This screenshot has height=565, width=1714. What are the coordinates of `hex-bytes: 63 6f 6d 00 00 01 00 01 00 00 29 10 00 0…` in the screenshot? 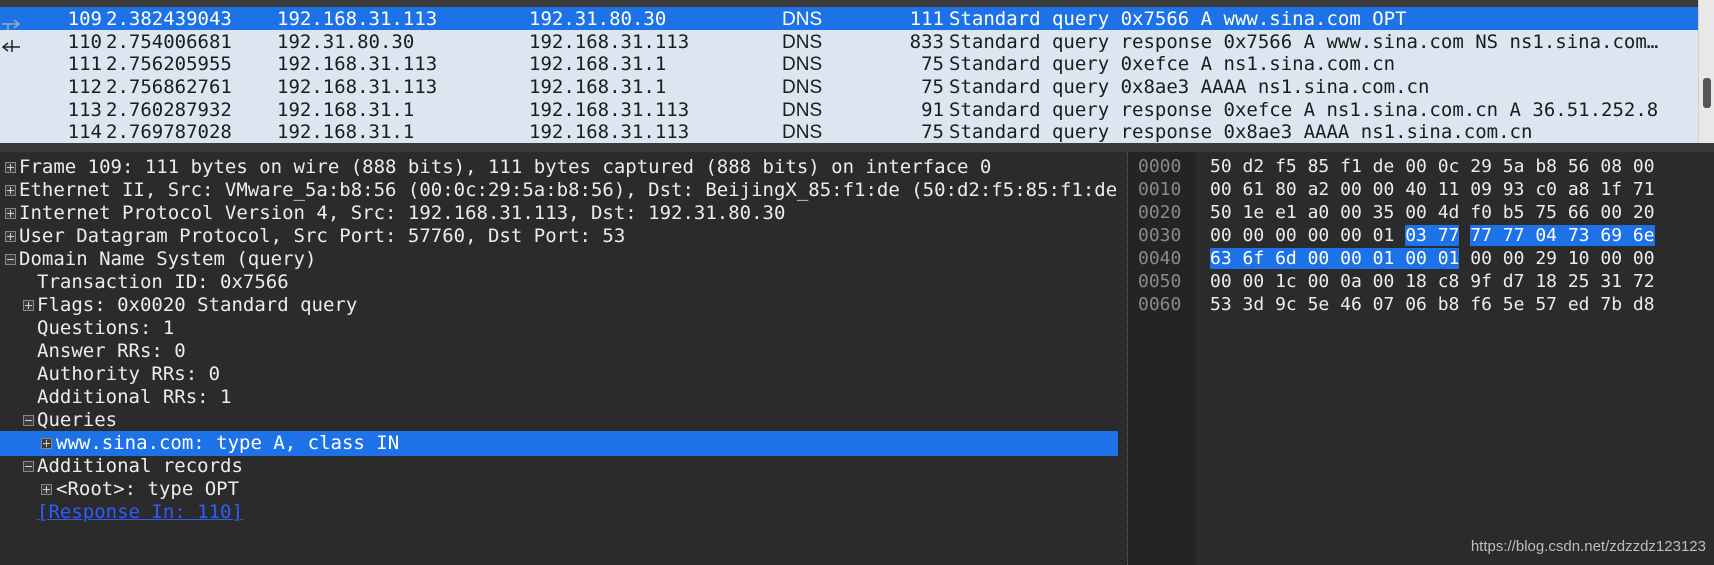 It's located at (1432, 258).